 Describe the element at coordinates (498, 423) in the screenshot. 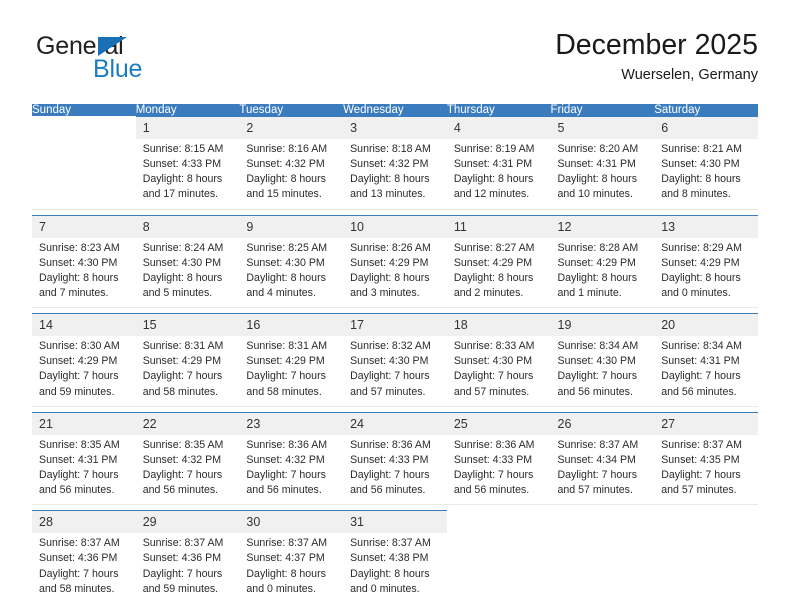

I see `day-number: 25` at that location.